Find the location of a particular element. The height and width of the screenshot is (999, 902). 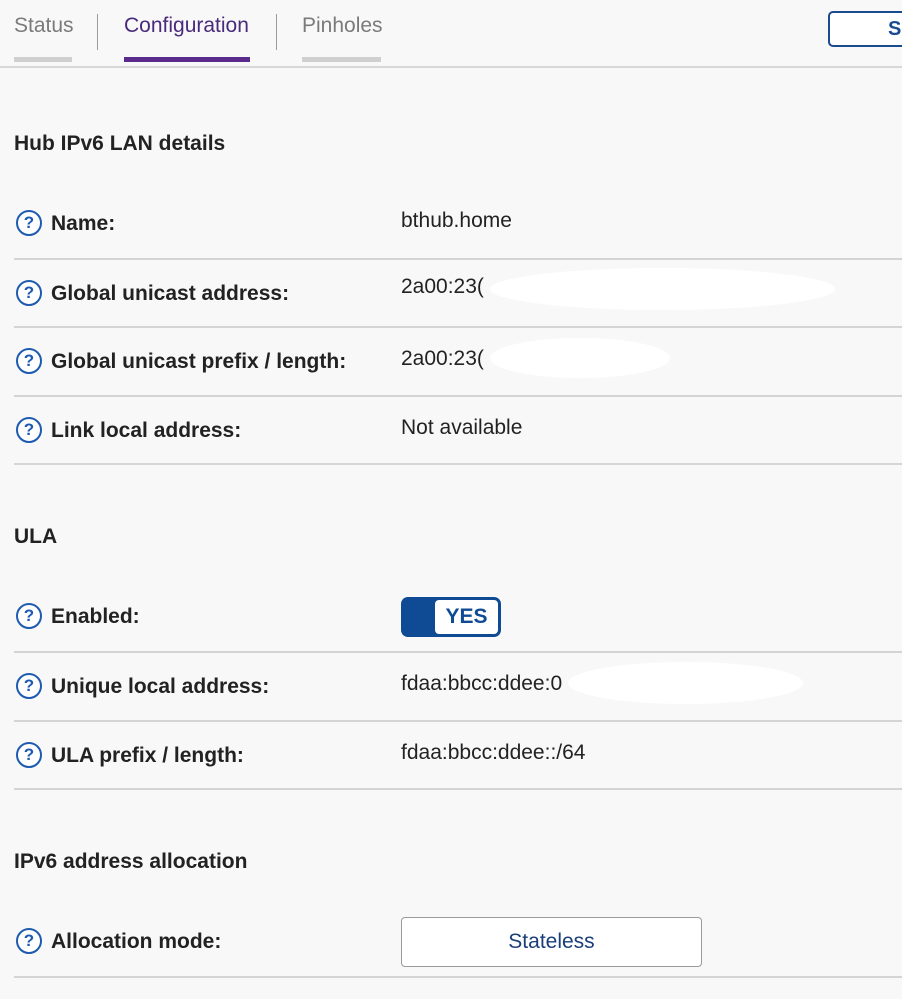

tab-pinholes: Pinholes is located at coordinates (342, 26).